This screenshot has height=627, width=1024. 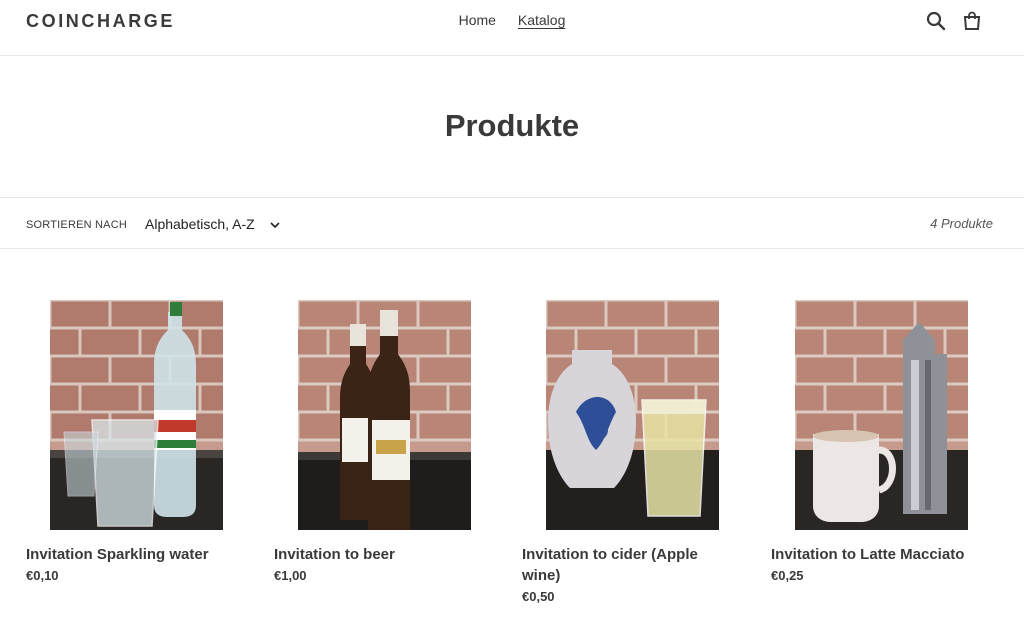 I want to click on sort-label: SORTIEREN NACH, so click(x=76, y=225).